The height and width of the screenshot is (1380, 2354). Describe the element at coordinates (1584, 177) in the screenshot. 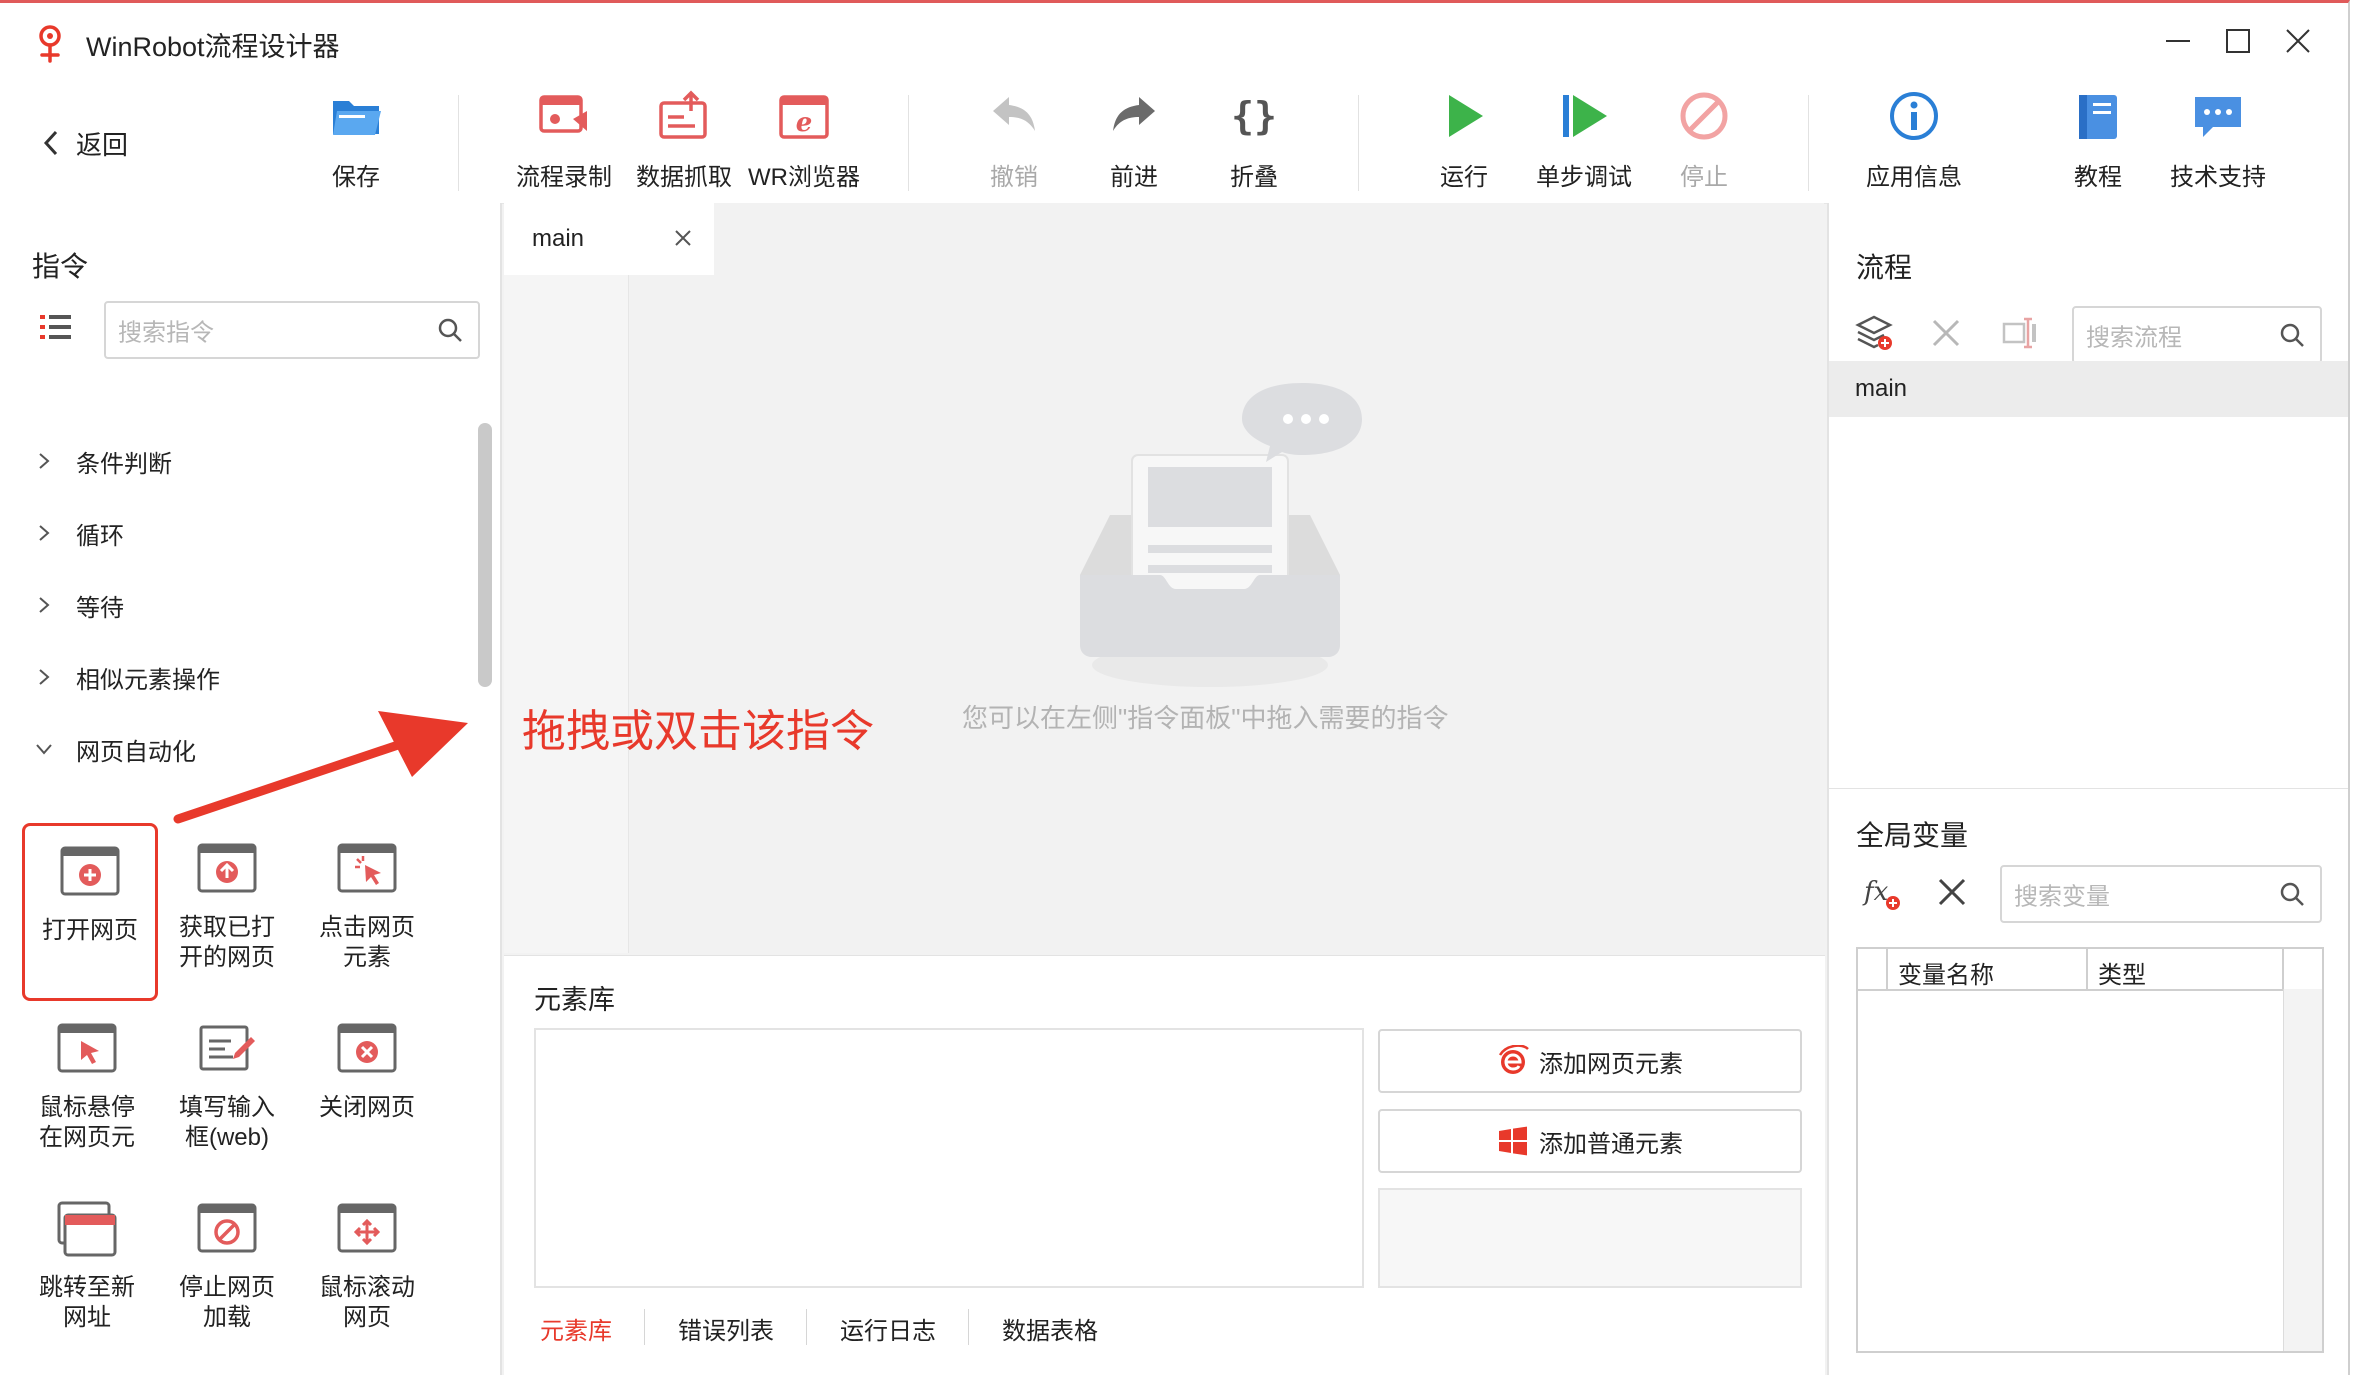

I see `step-debug-label: 单步调试` at that location.